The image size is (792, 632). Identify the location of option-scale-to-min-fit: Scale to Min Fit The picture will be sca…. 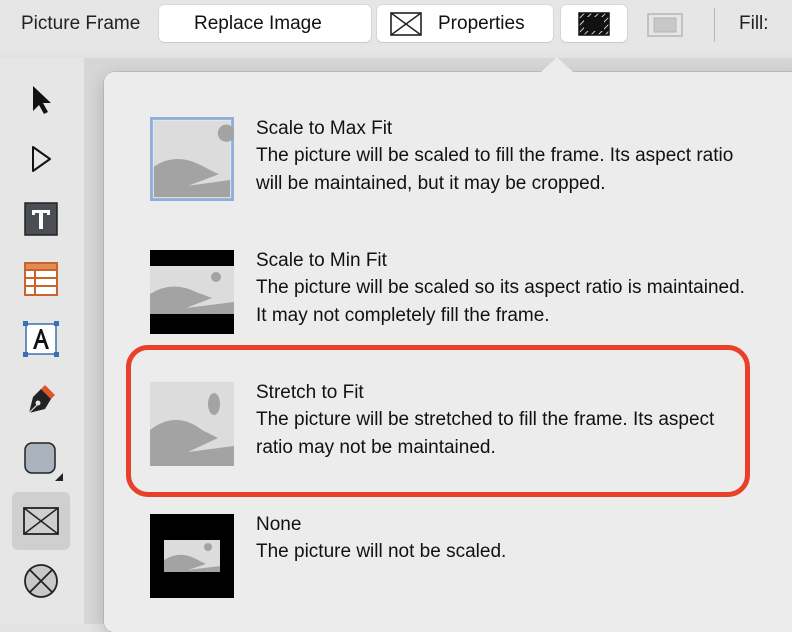
(434, 294).